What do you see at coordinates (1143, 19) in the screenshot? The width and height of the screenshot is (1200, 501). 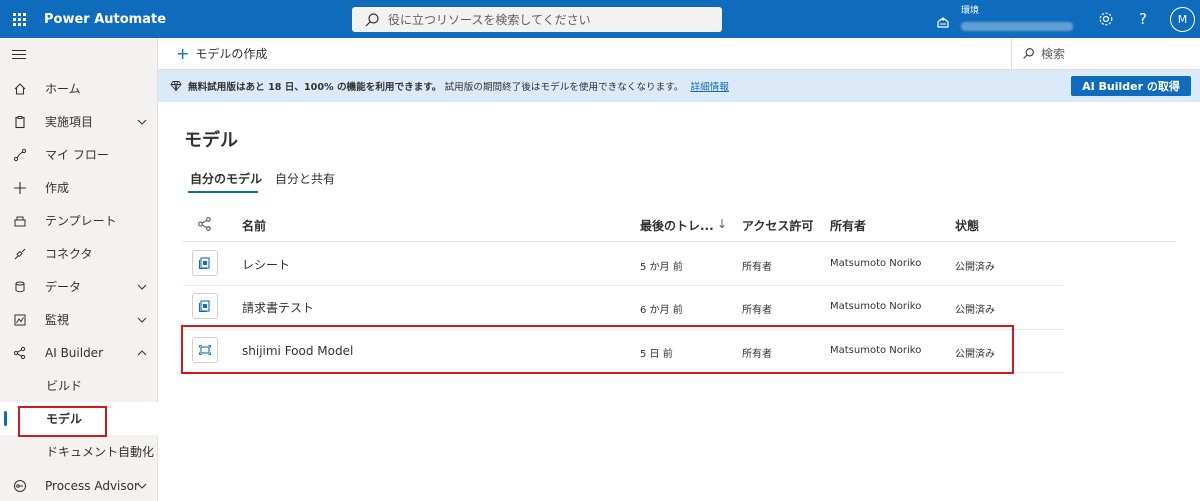 I see `help-icon: ?` at bounding box center [1143, 19].